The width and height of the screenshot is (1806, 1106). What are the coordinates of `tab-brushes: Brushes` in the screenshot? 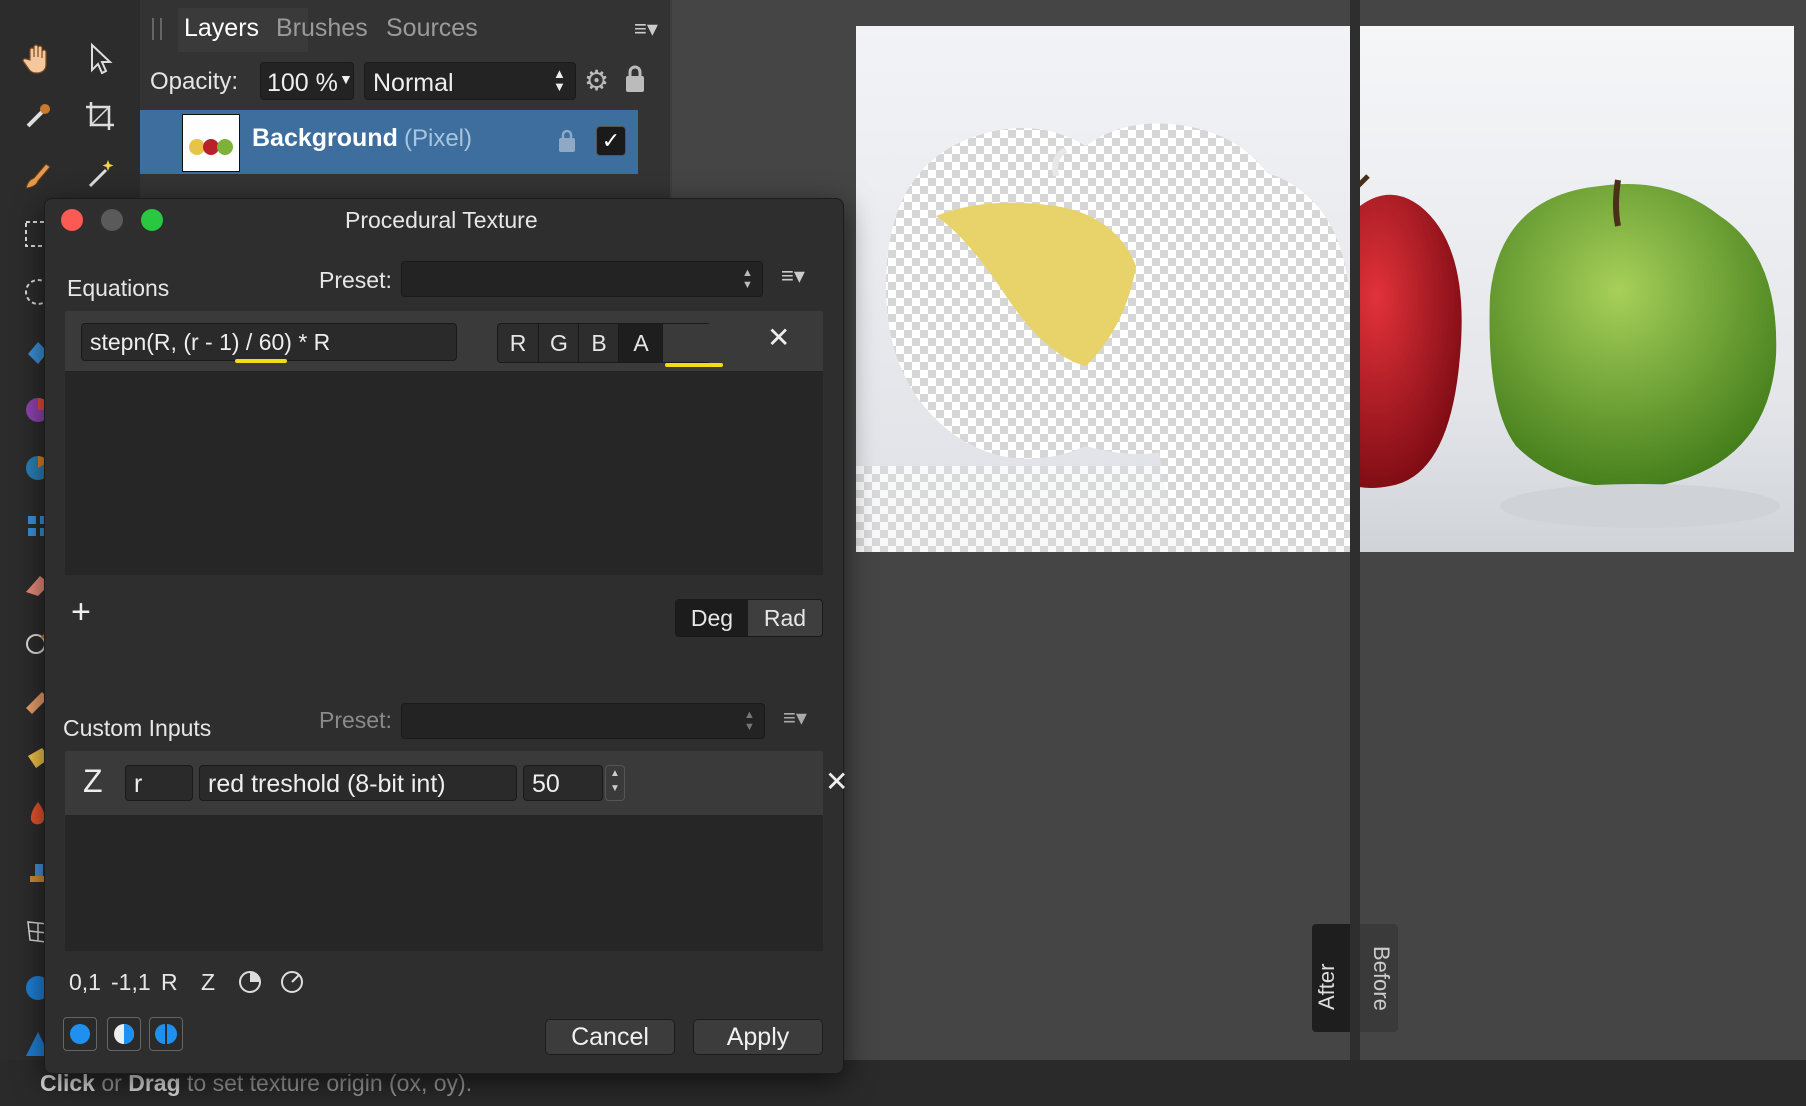 It's located at (322, 28).